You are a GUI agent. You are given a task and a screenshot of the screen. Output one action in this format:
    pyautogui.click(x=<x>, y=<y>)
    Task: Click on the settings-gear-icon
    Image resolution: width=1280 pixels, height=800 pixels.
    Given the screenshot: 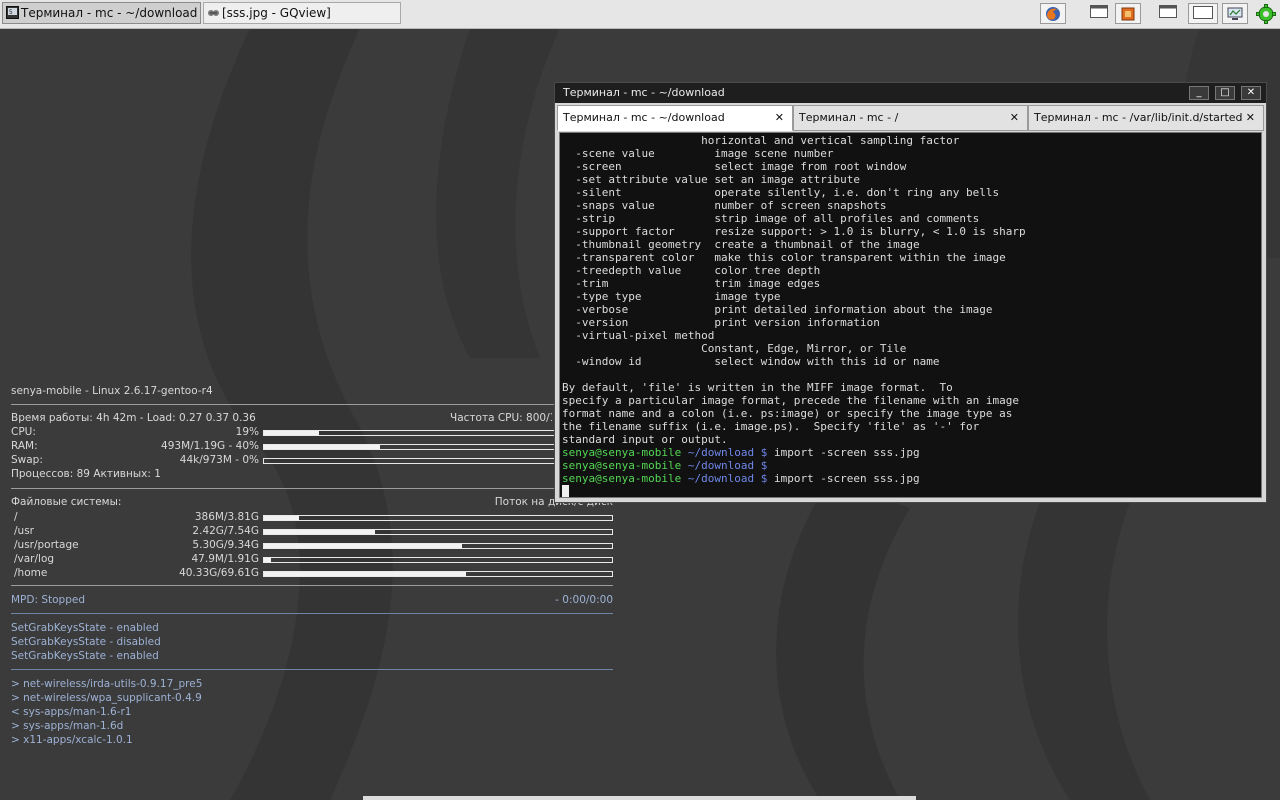 What is the action you would take?
    pyautogui.click(x=1266, y=14)
    